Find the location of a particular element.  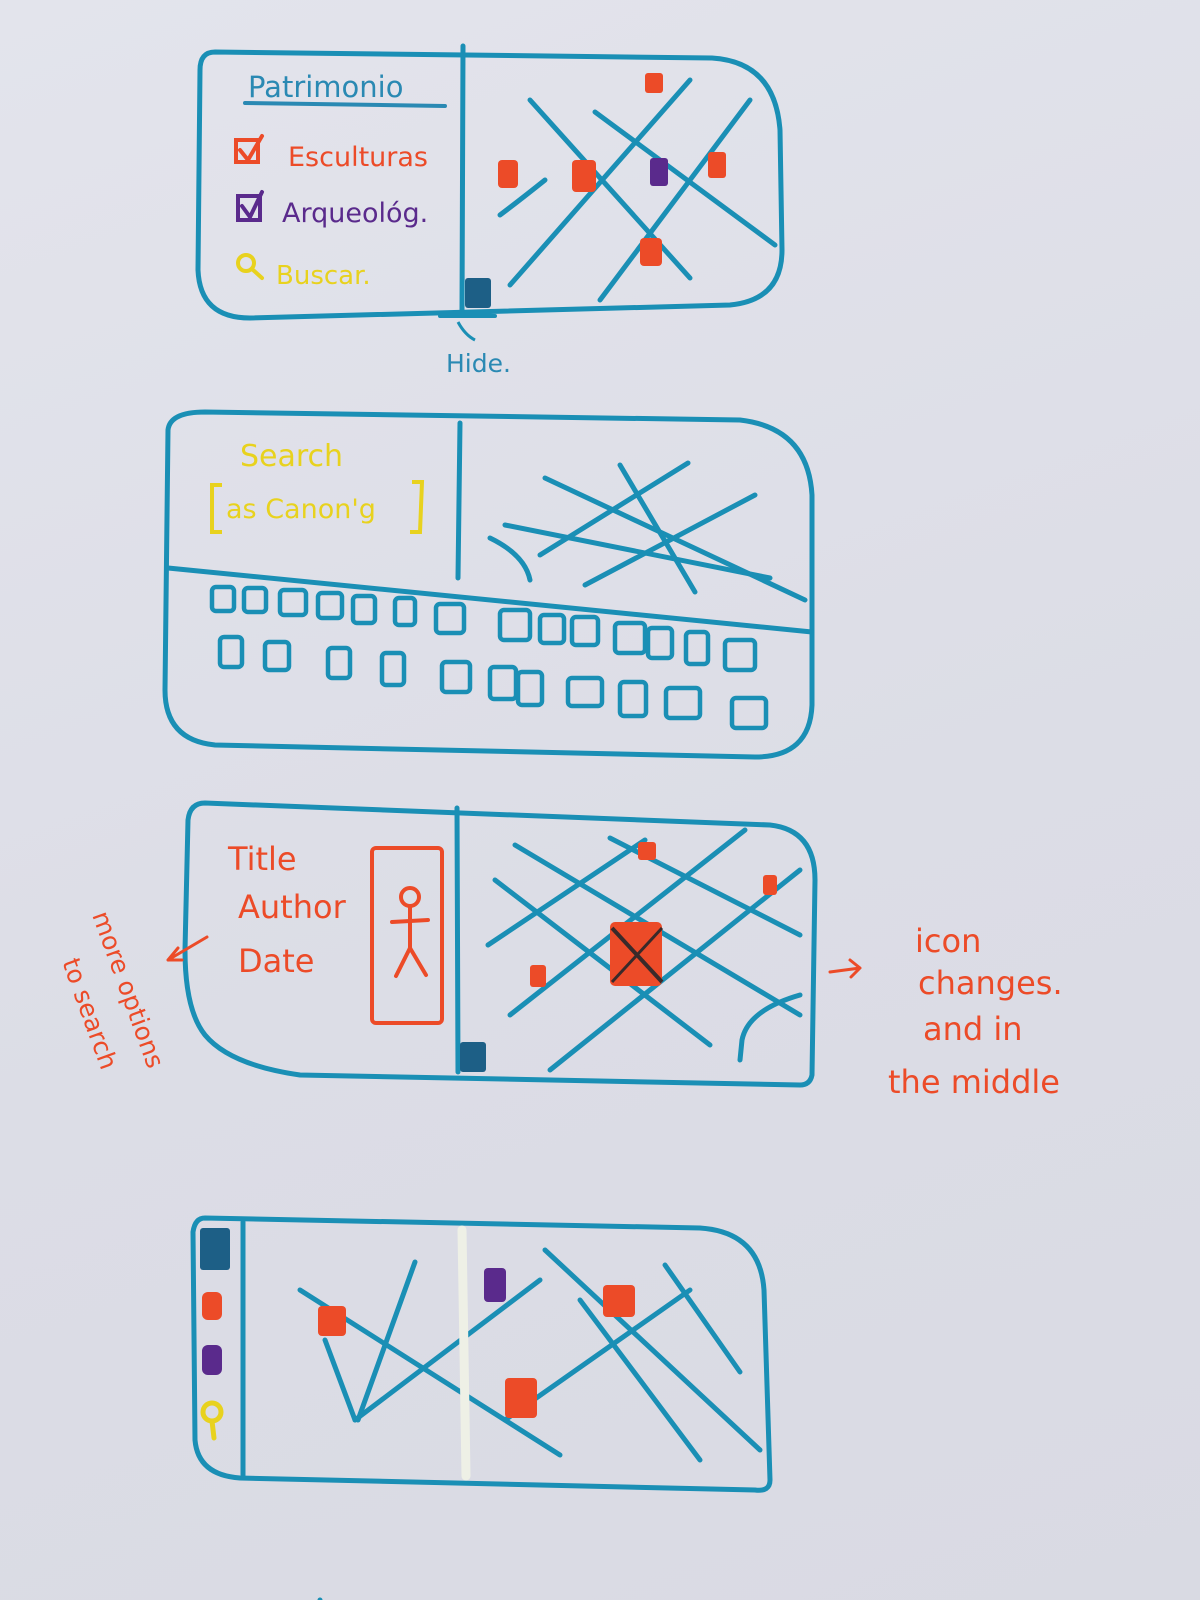

search-heading: Search is located at coordinates (291, 456).